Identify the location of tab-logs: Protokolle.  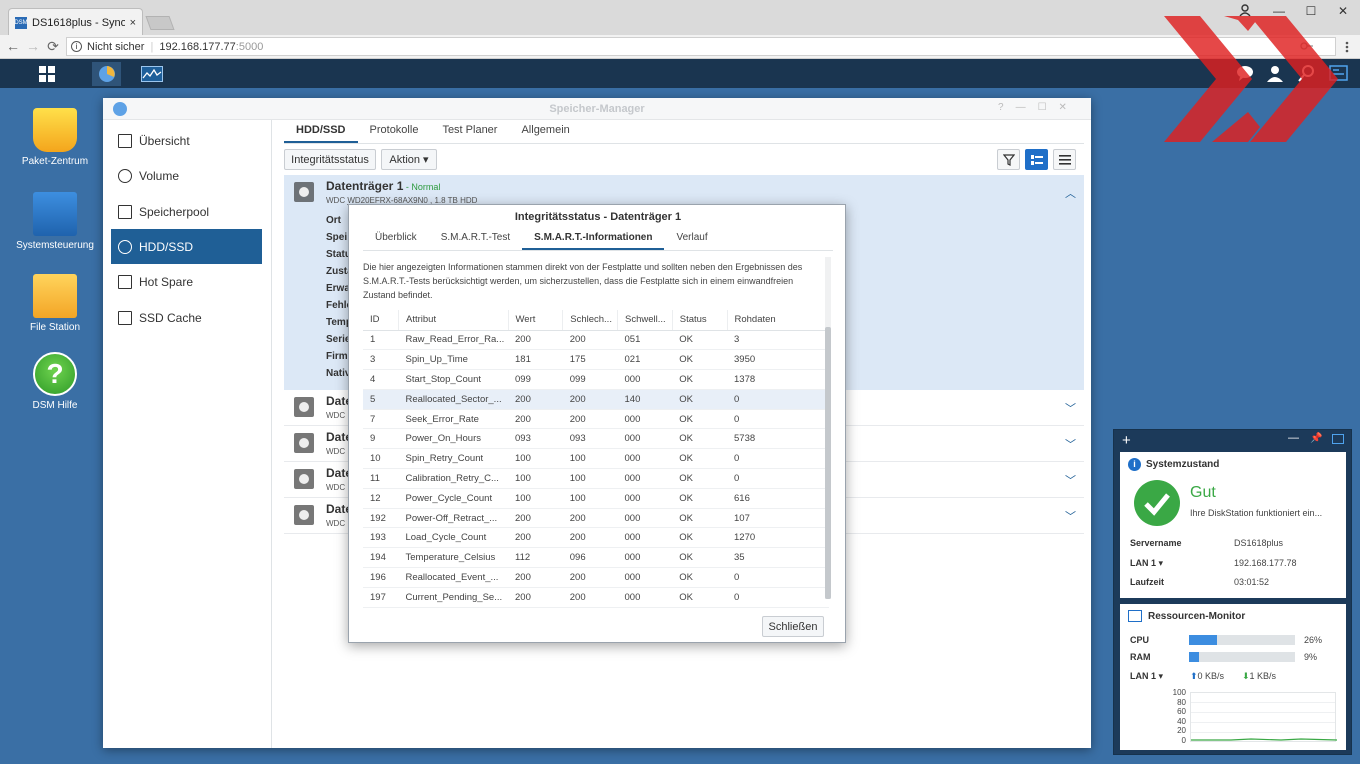
(394, 131).